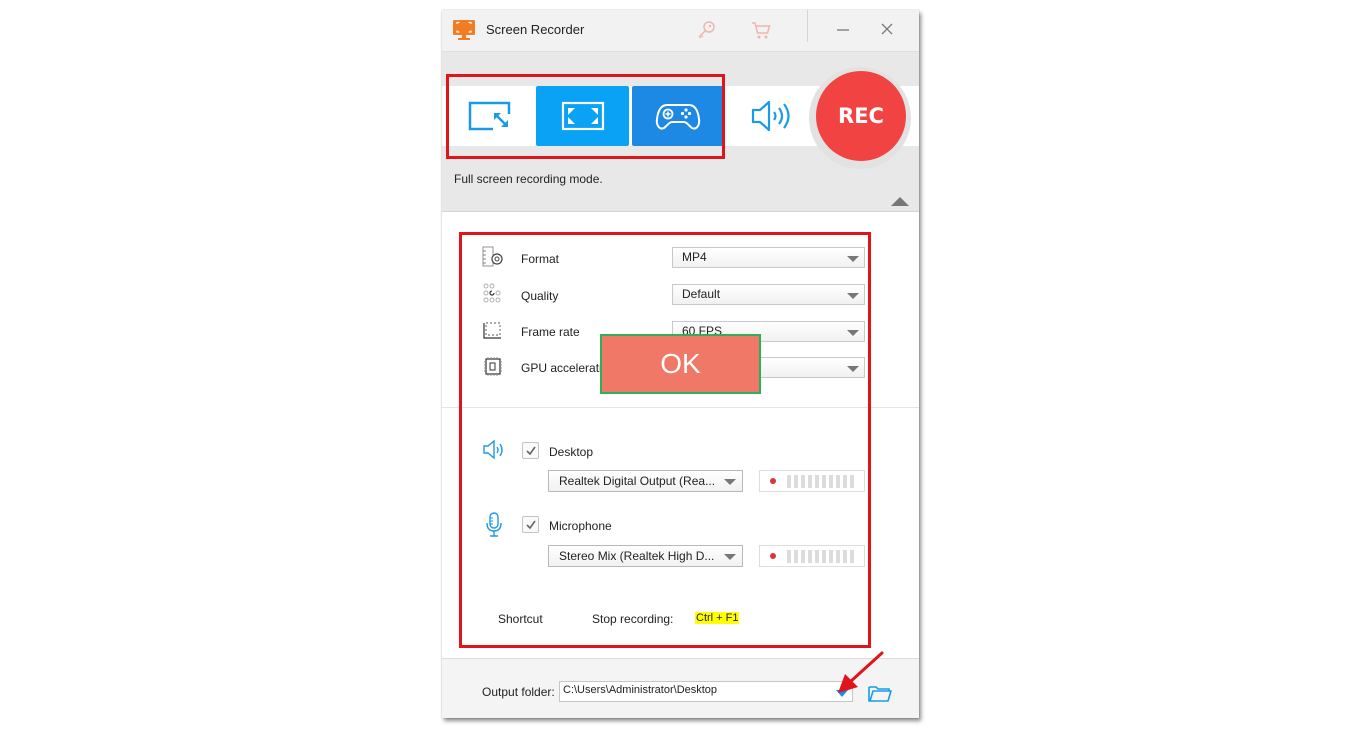 Image resolution: width=1364 pixels, height=729 pixels. I want to click on desktop-audio-checkbox, so click(530, 450).